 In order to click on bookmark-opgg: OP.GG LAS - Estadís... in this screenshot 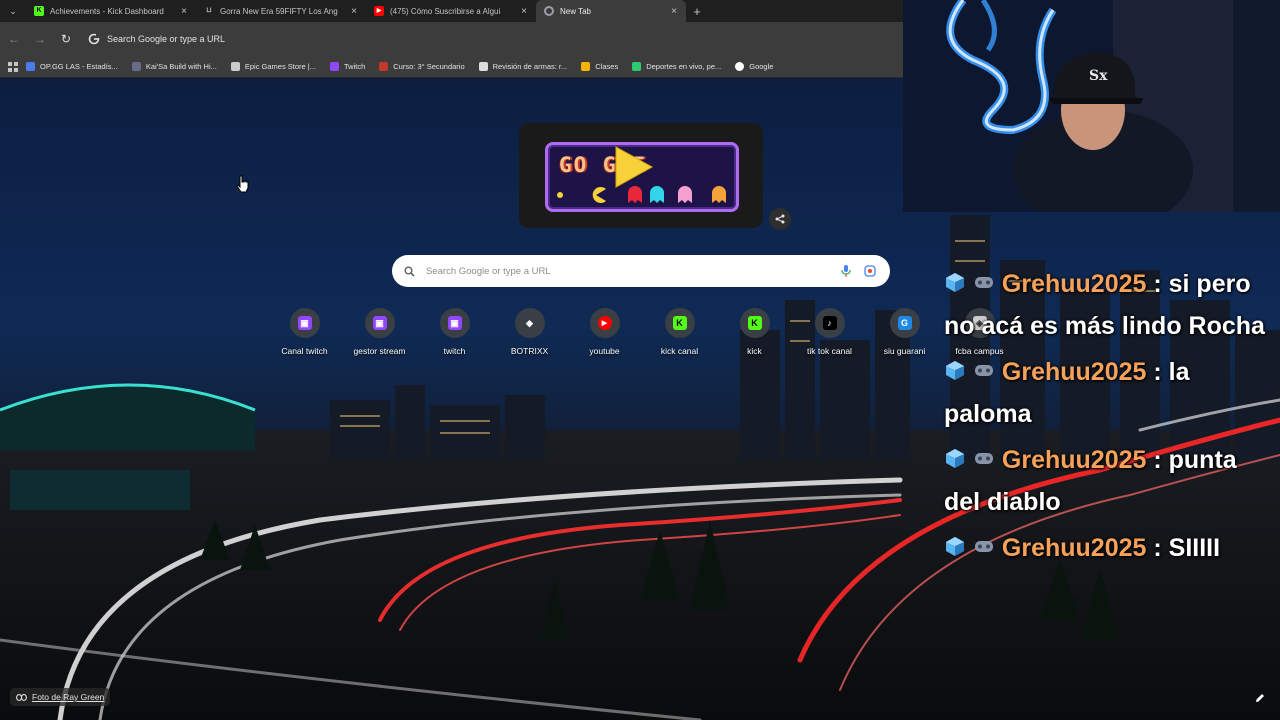, I will do `click(72, 66)`.